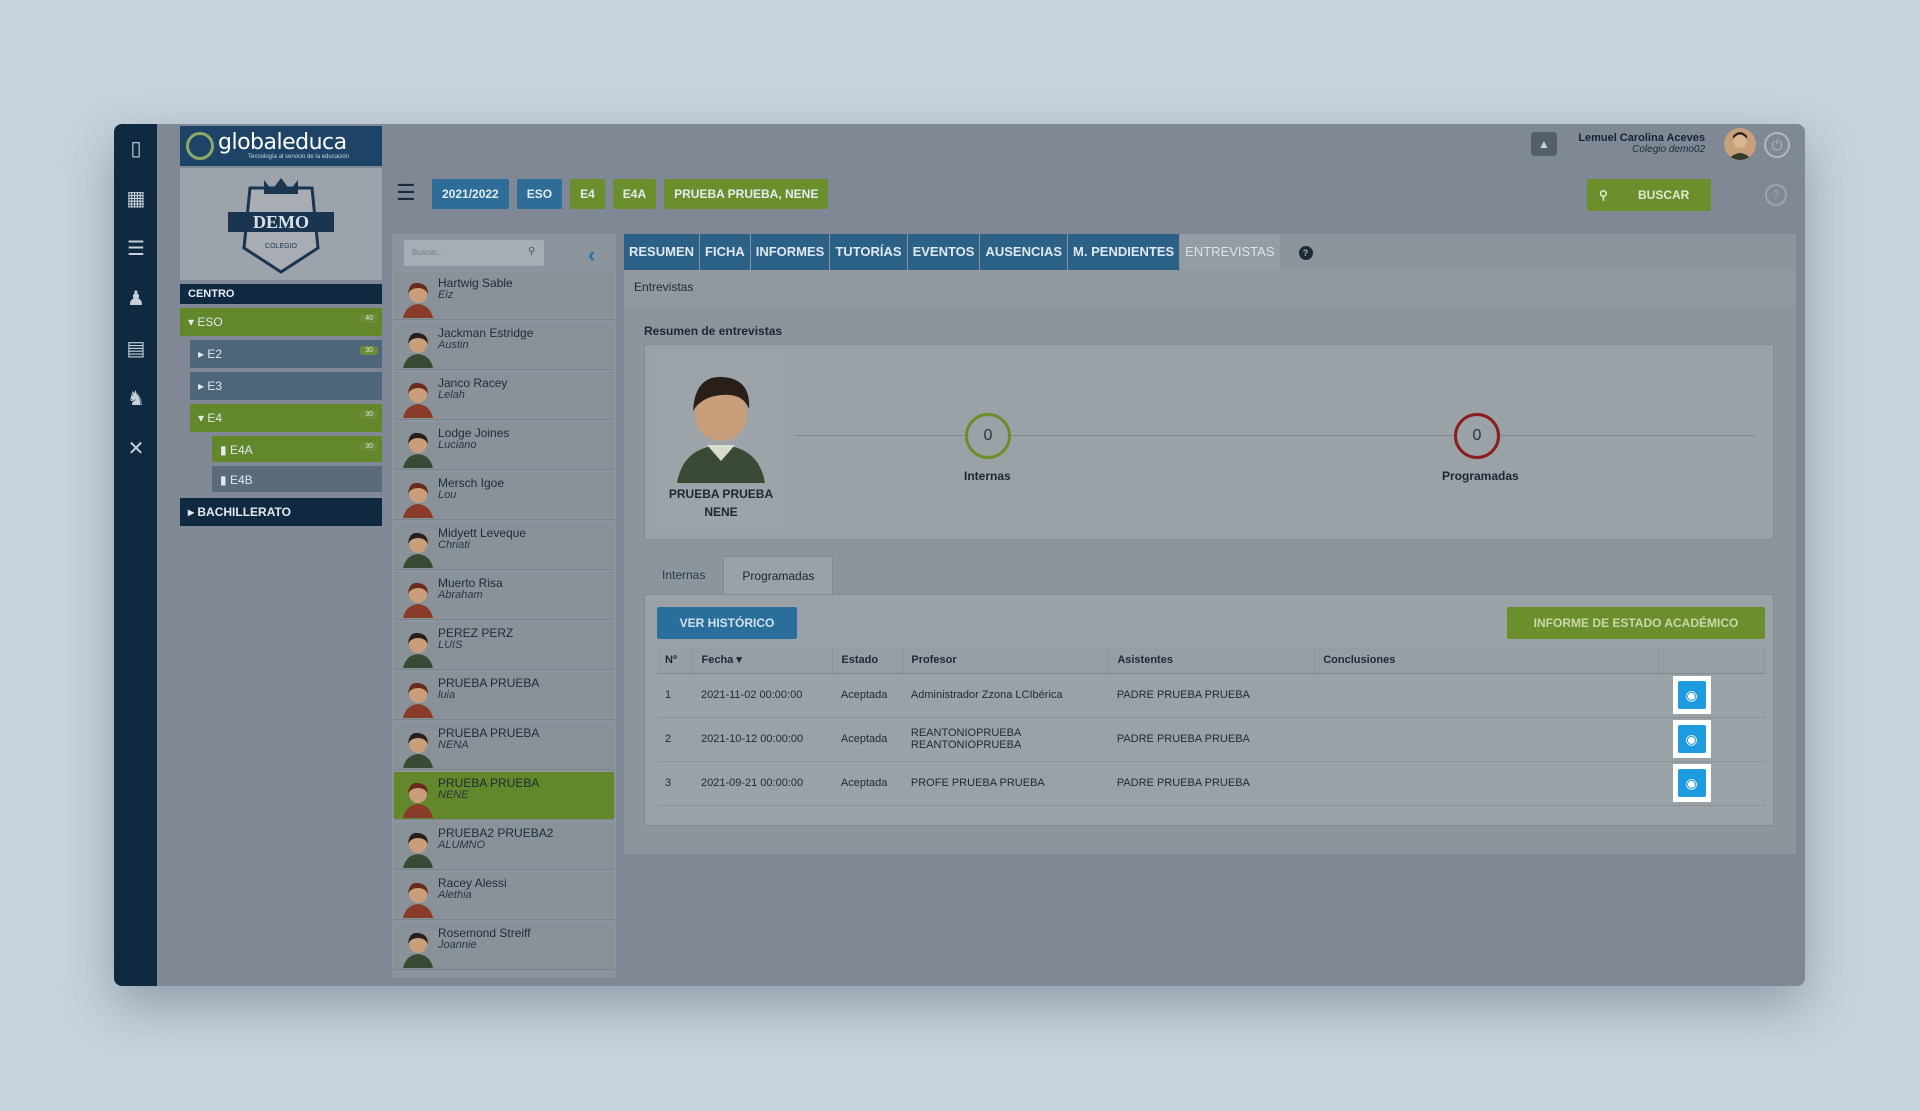 Image resolution: width=1920 pixels, height=1111 pixels. I want to click on hamburger-menu-icon: ☰, so click(408, 193).